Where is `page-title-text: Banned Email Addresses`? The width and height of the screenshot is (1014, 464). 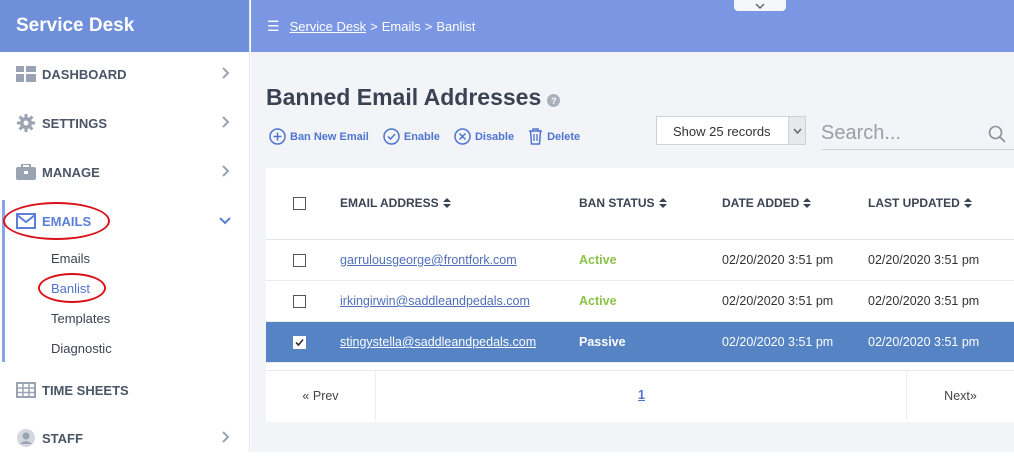
page-title-text: Banned Email Addresses is located at coordinates (404, 97).